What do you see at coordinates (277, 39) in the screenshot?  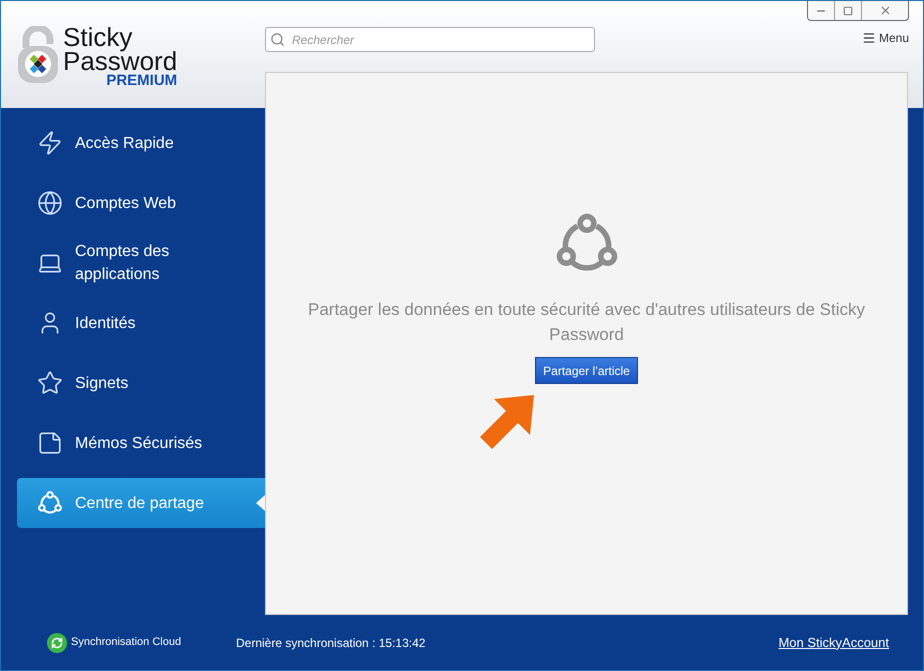 I see `search-icon` at bounding box center [277, 39].